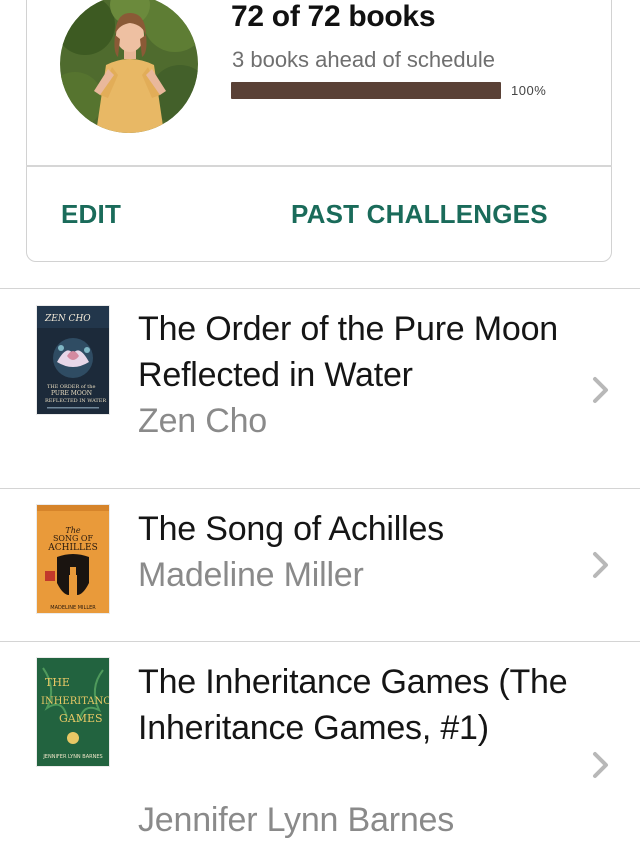 Image resolution: width=640 pixels, height=855 pixels. I want to click on progress-bar-fill, so click(366, 90).